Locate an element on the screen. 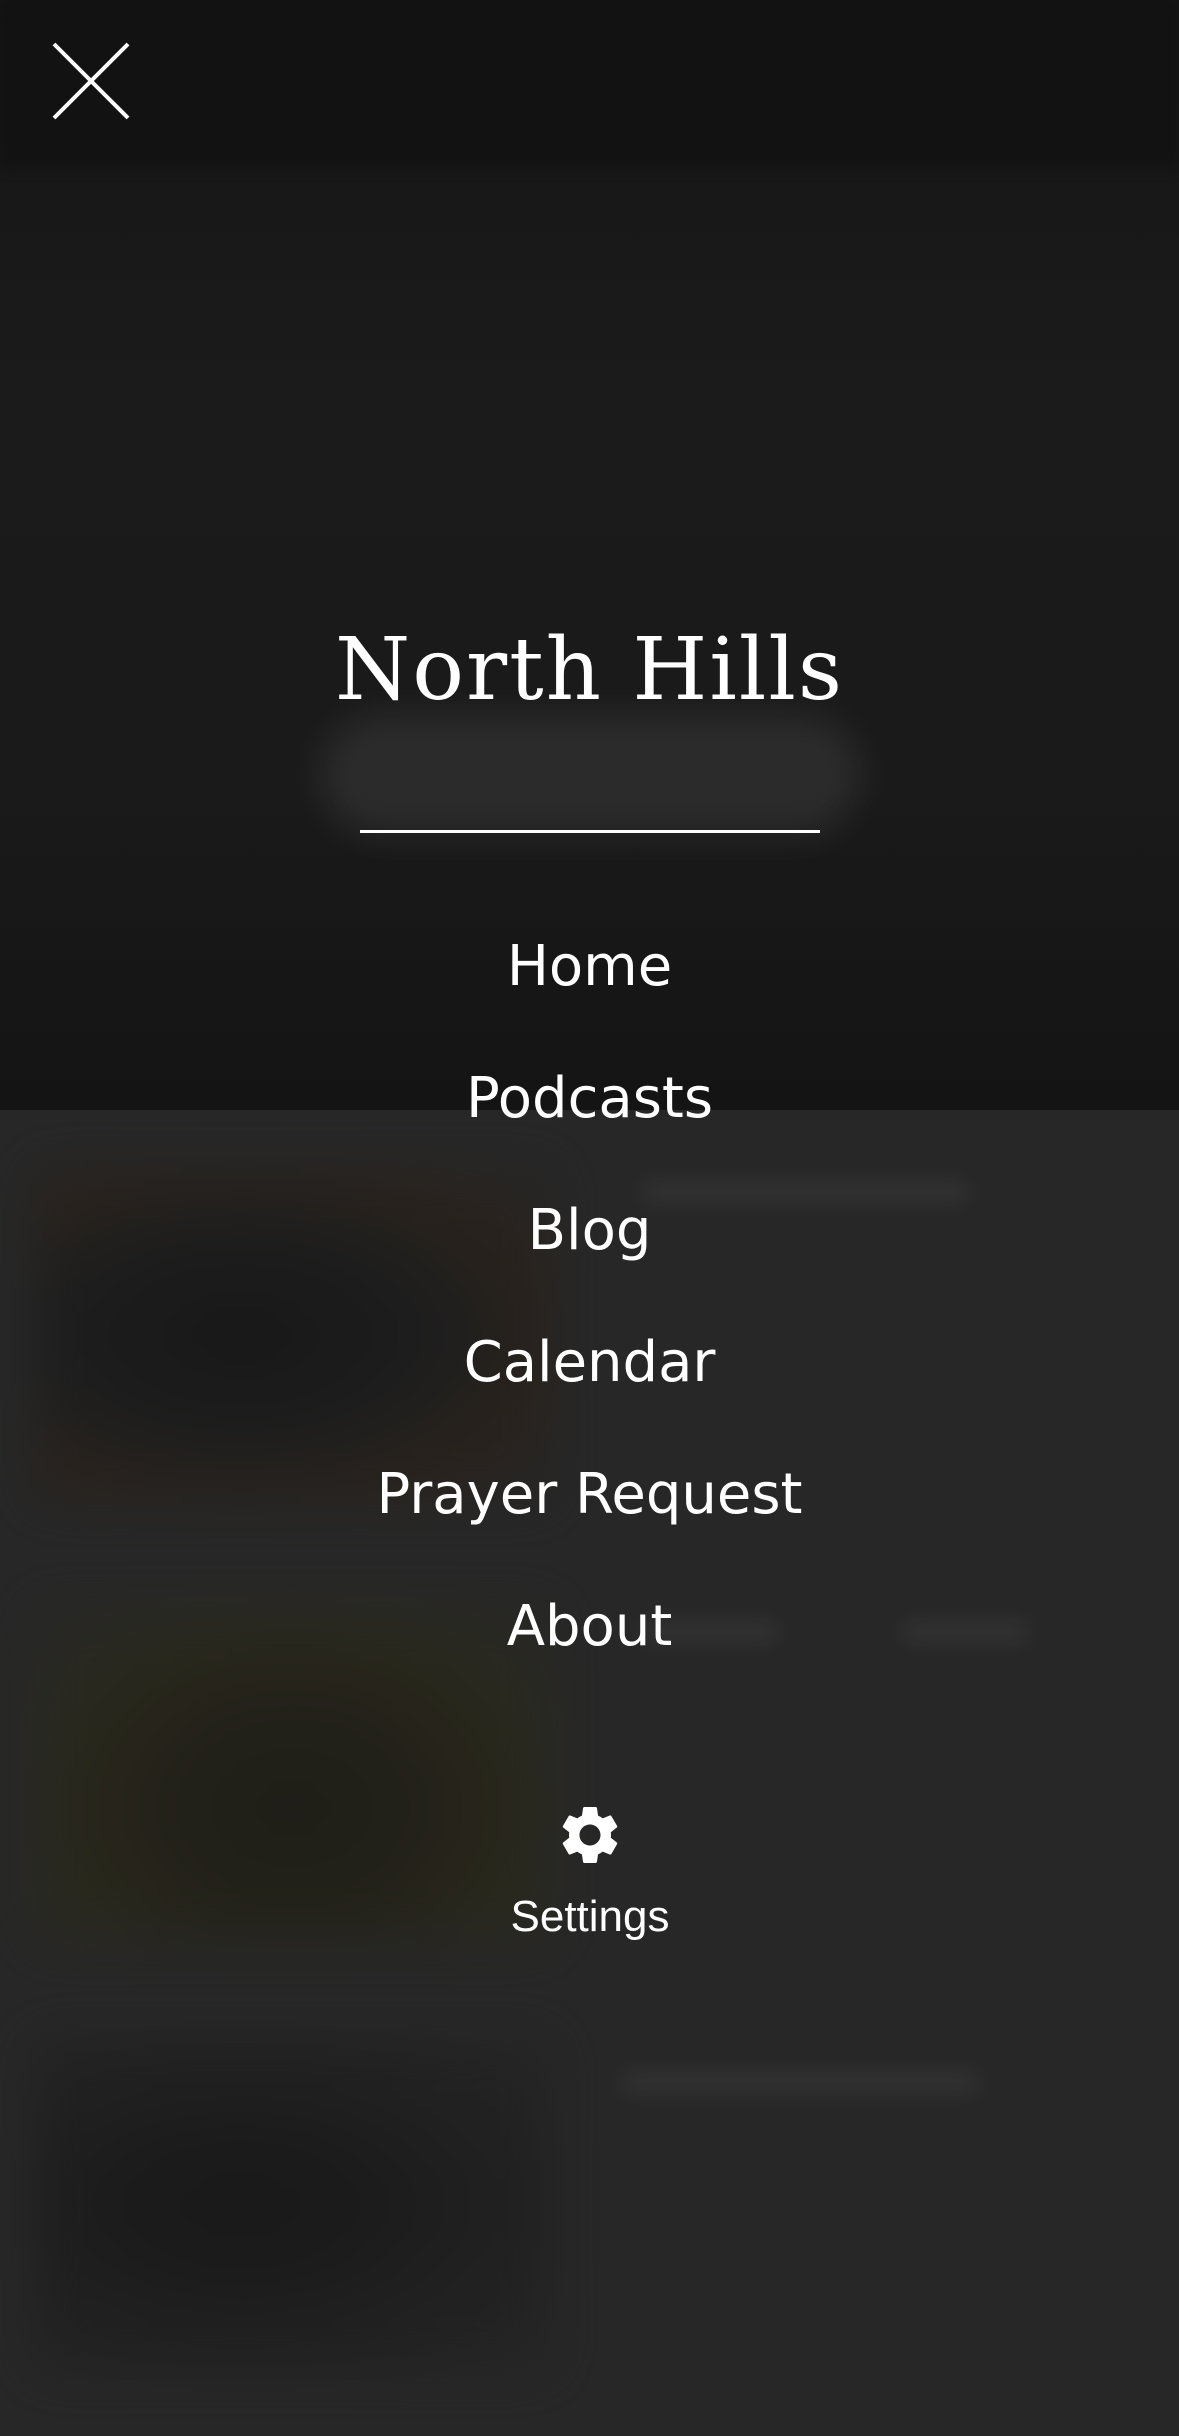  close-icon is located at coordinates (91, 81).